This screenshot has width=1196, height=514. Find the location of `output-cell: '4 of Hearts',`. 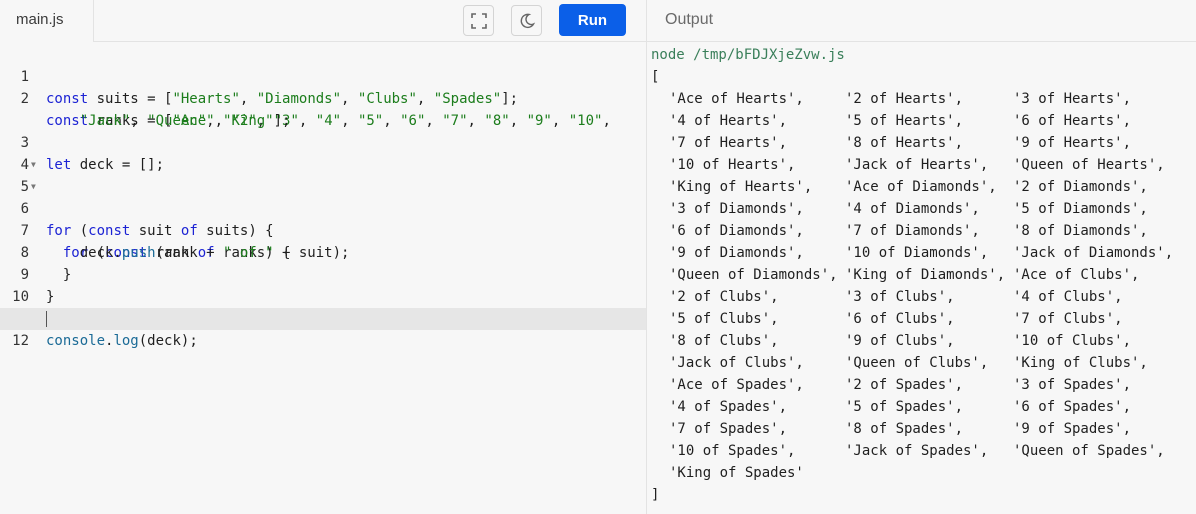

output-cell: '4 of Hearts', is located at coordinates (728, 121).